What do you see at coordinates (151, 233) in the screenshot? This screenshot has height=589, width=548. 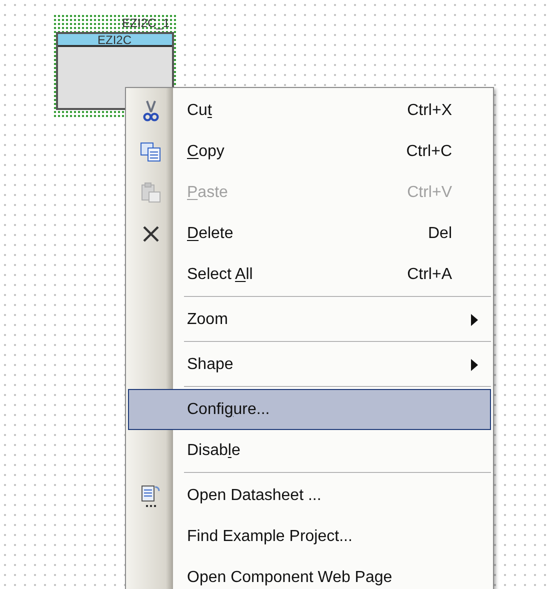 I see `delete-icon` at bounding box center [151, 233].